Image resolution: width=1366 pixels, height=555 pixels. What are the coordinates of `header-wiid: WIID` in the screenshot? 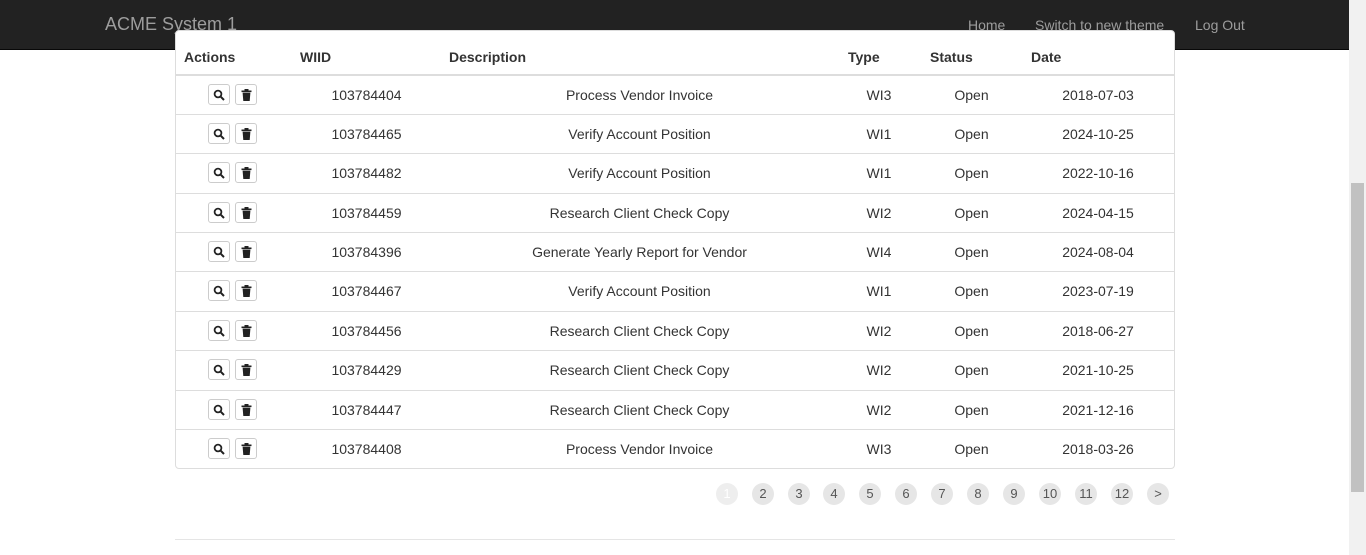 It's located at (315, 57).